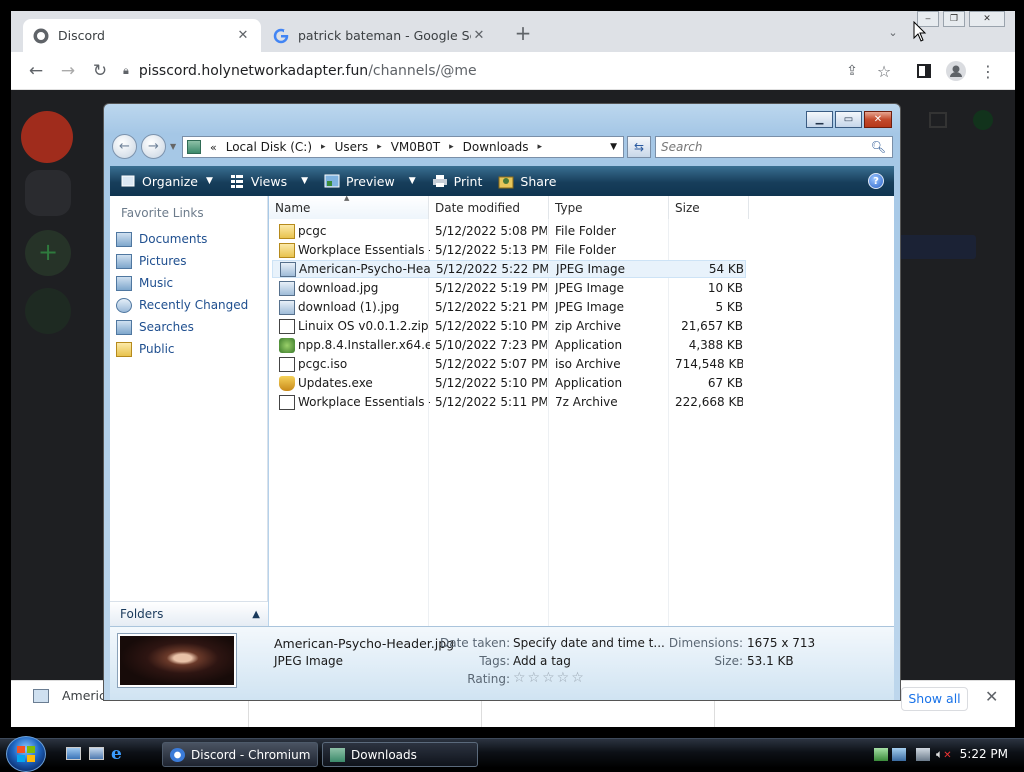 Image resolution: width=1024 pixels, height=772 pixels. I want to click on column-header-name: Name ▲, so click(349, 206).